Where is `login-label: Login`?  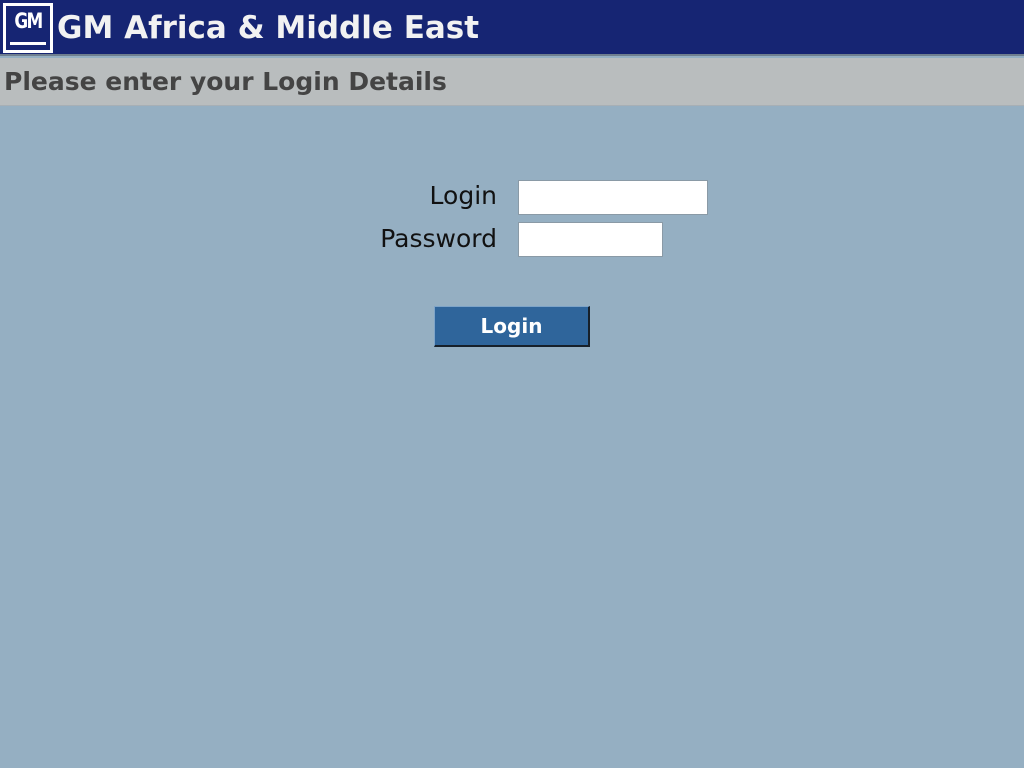 login-label: Login is located at coordinates (463, 195).